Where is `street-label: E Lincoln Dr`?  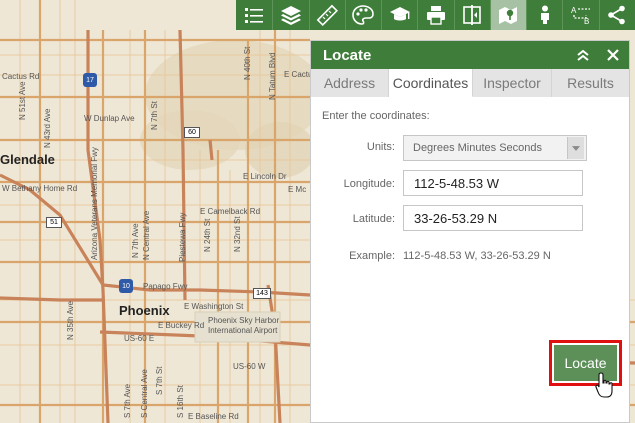
street-label: E Lincoln Dr is located at coordinates (265, 176).